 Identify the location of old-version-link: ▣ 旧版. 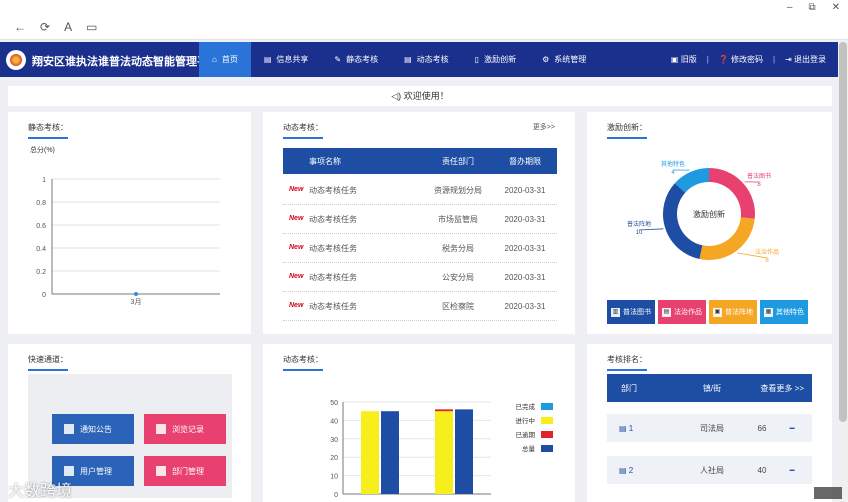
(684, 59).